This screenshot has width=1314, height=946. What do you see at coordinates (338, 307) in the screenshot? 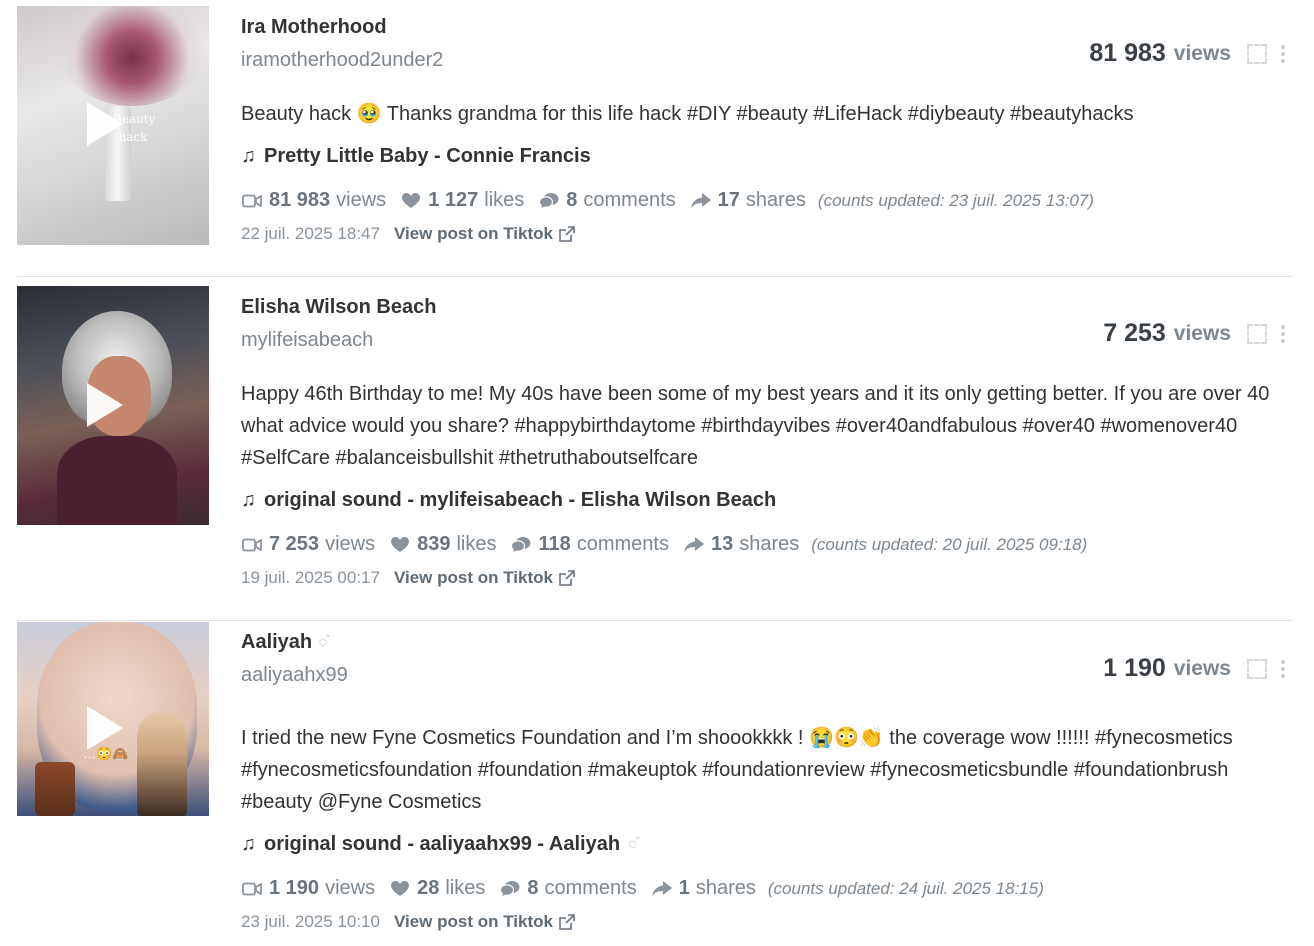
I see `author-name: Elisha Wilson Beach` at bounding box center [338, 307].